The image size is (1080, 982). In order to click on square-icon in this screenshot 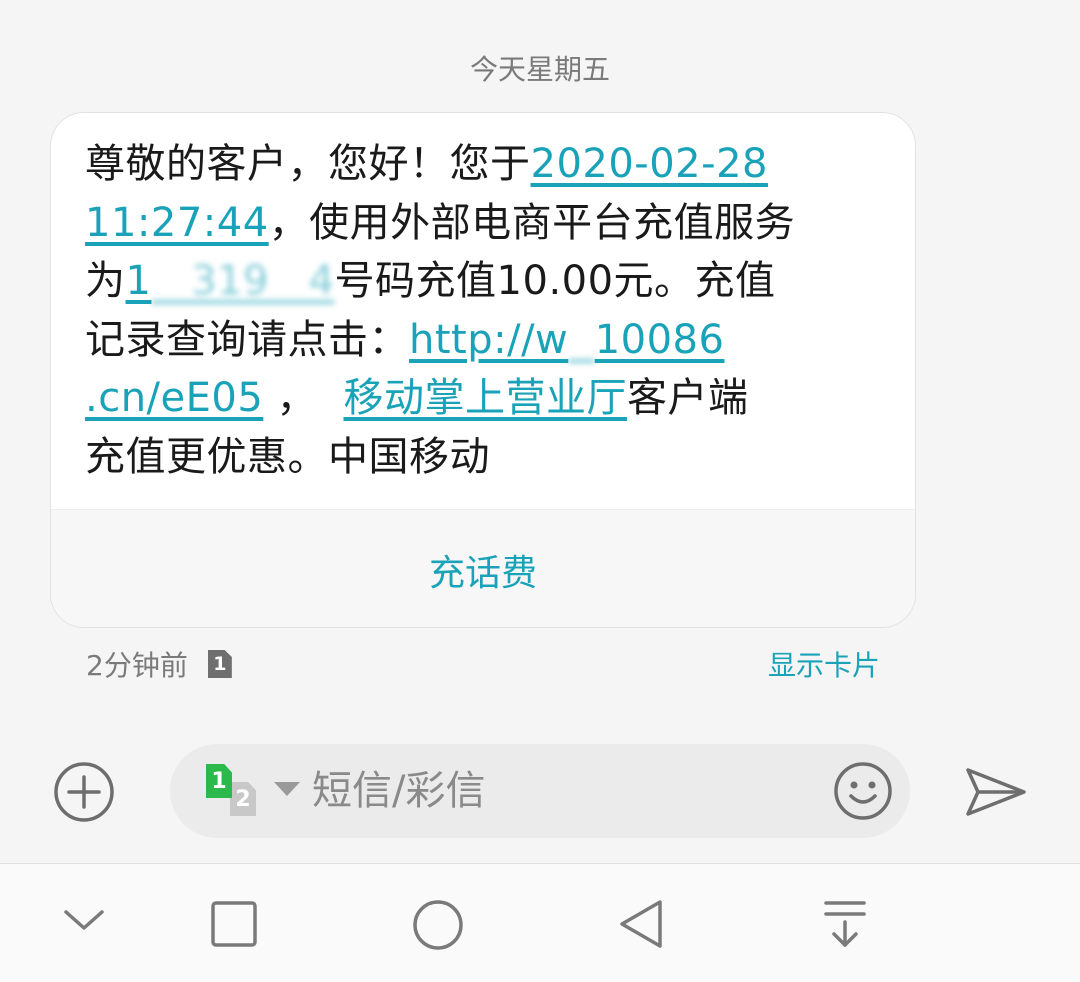, I will do `click(234, 924)`.